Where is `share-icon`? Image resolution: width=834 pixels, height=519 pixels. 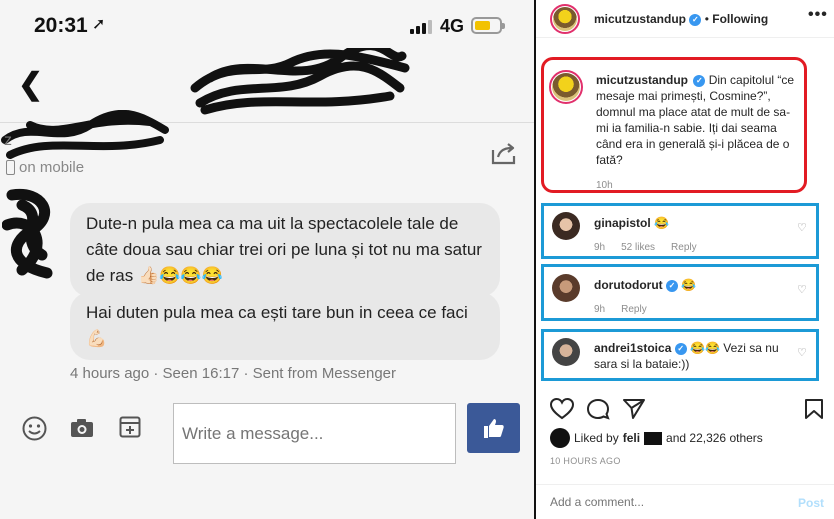 share-icon is located at coordinates (504, 154).